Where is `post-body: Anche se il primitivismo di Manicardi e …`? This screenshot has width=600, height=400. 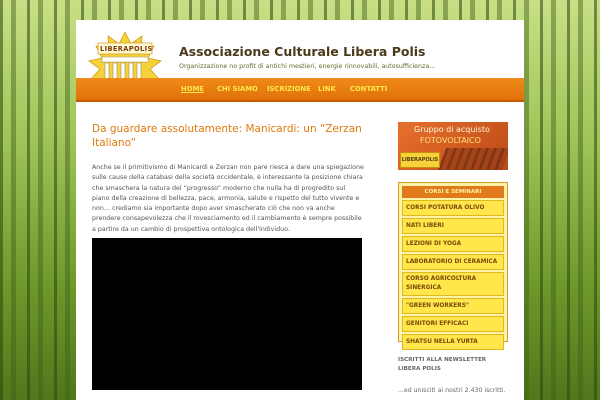
post-body: Anche se il primitivismo di Manicardi e … is located at coordinates (228, 198).